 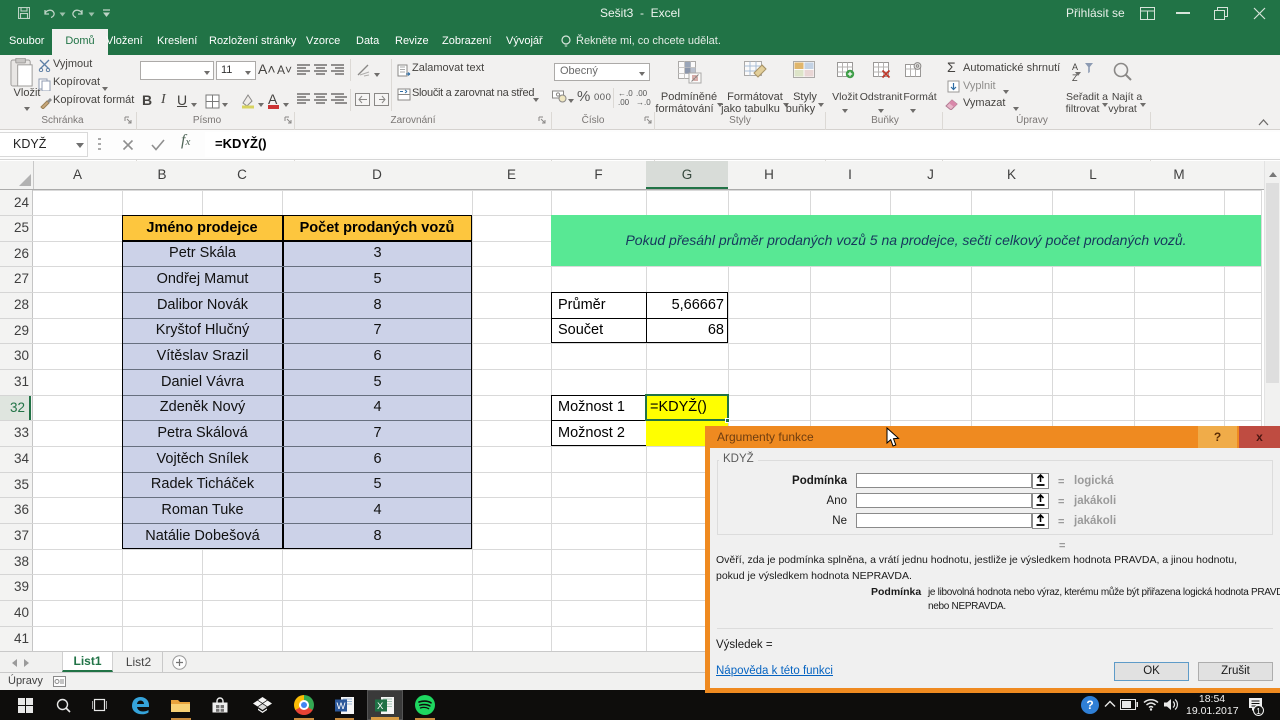 I want to click on svg-text: A, so click(x=1075, y=67).